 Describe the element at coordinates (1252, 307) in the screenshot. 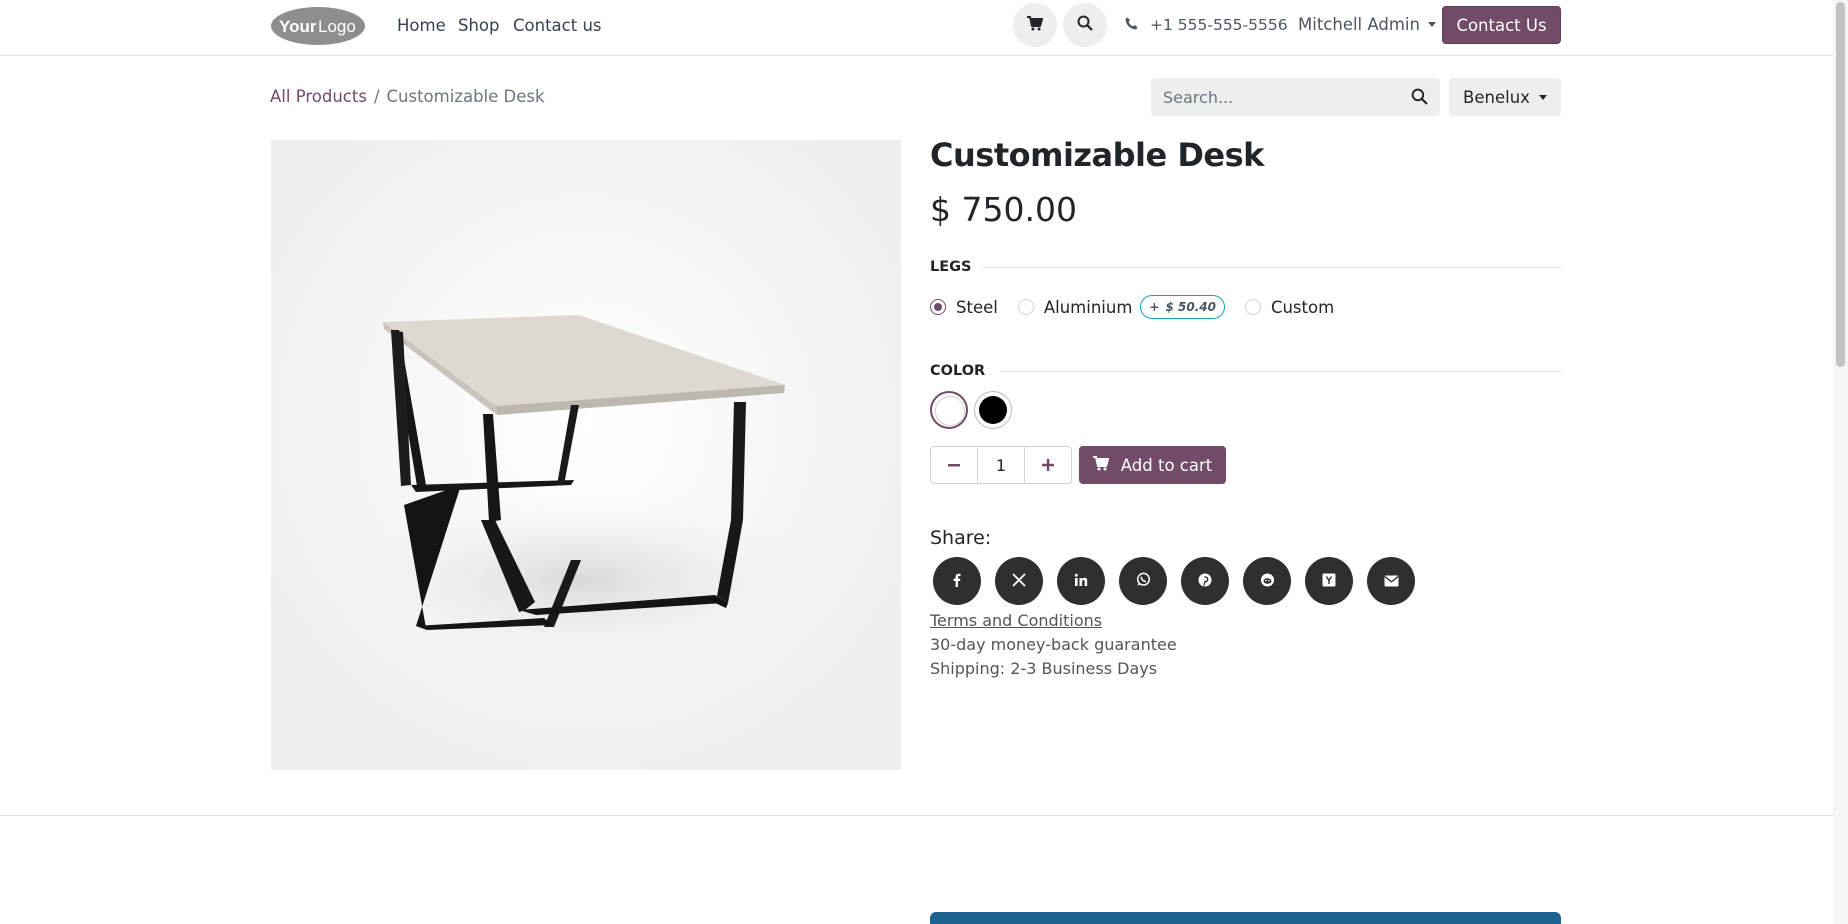

I see `legs-radio-custom` at that location.